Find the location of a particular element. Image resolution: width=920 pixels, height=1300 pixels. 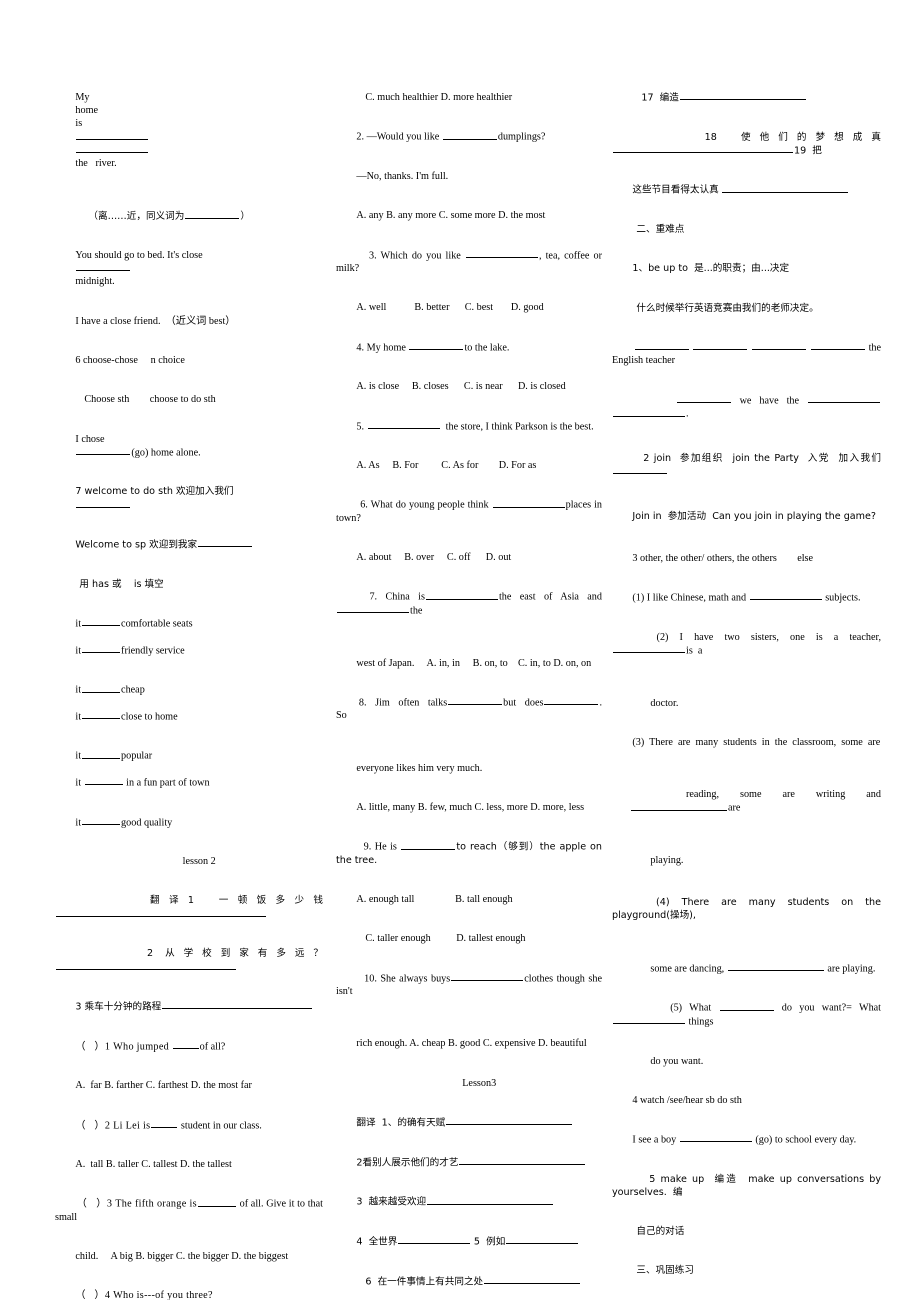

text-i-see-a-boy: I see a boy is located at coordinates (654, 1140).